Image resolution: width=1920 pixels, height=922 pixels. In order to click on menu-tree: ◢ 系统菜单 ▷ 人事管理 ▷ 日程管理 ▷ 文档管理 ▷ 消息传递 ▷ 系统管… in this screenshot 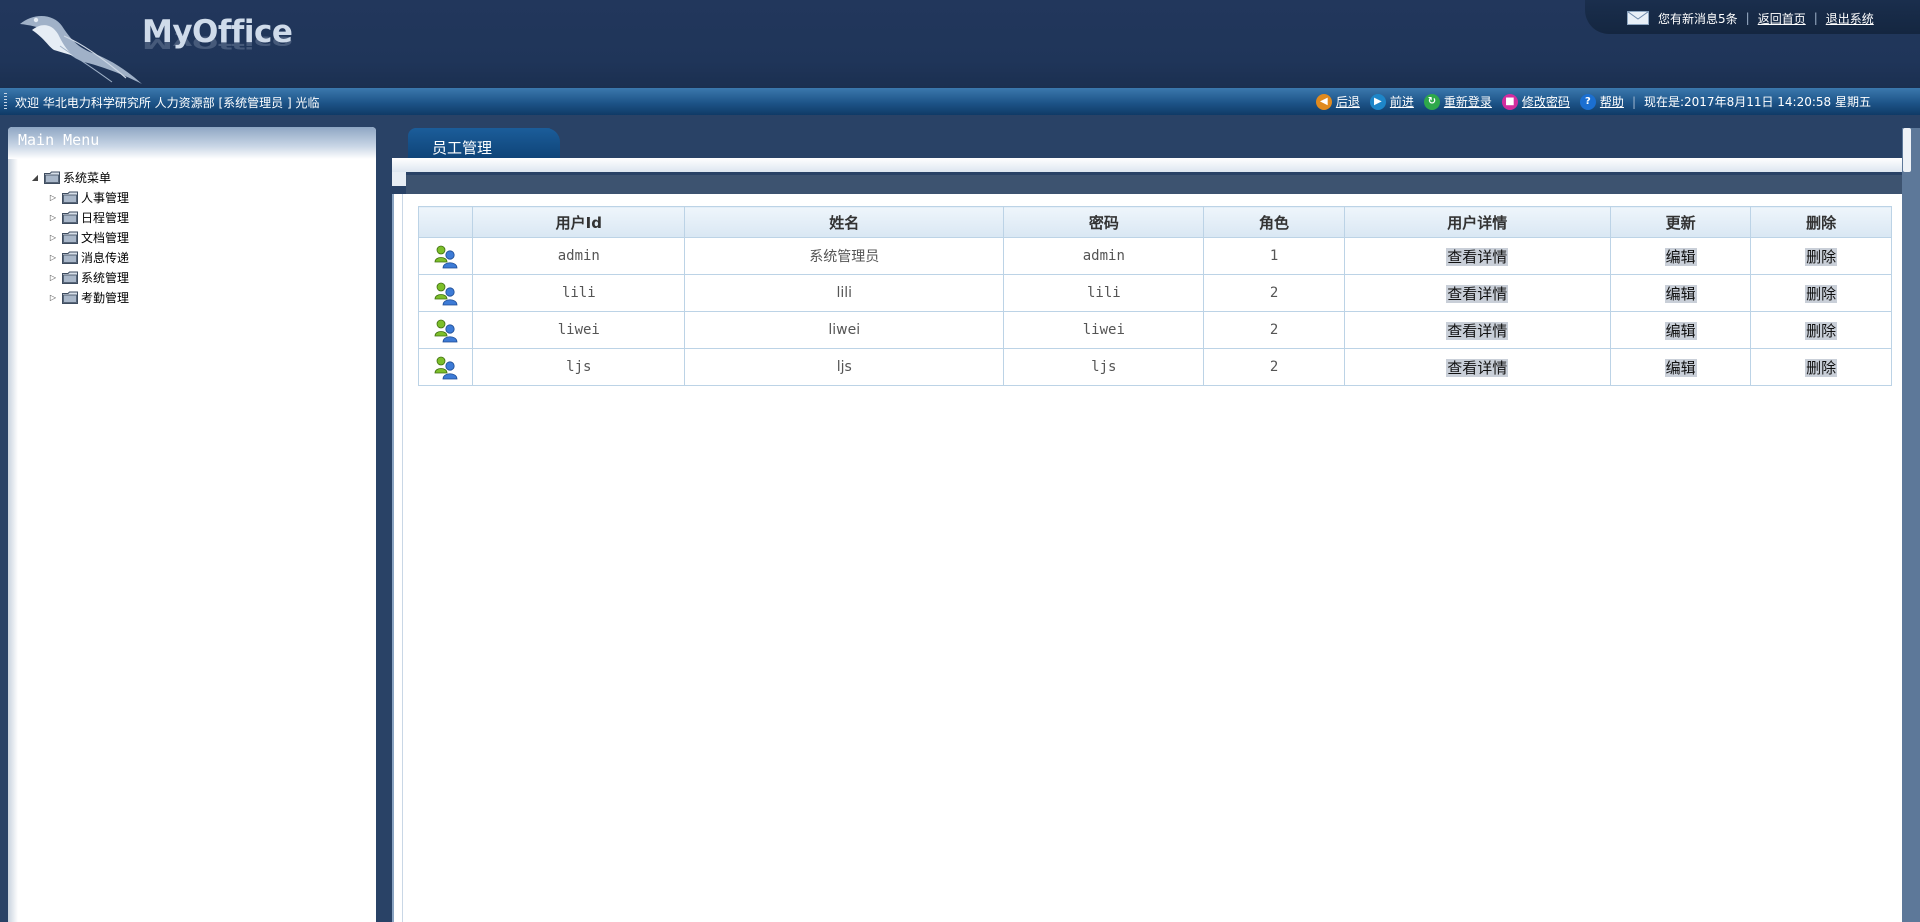, I will do `click(79, 237)`.